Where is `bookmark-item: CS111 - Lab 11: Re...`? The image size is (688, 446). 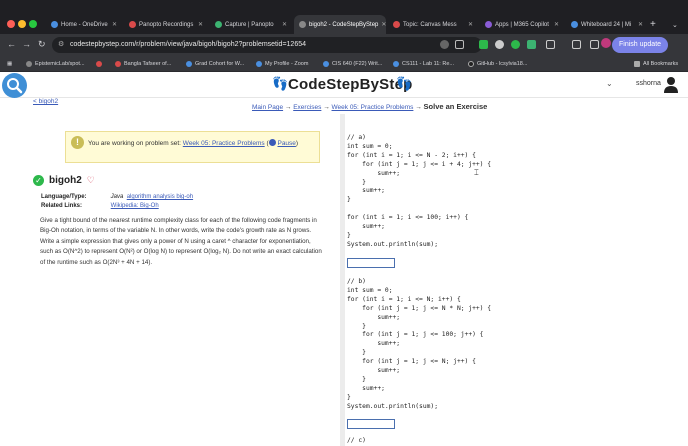 bookmark-item: CS111 - Lab 11: Re... is located at coordinates (423, 64).